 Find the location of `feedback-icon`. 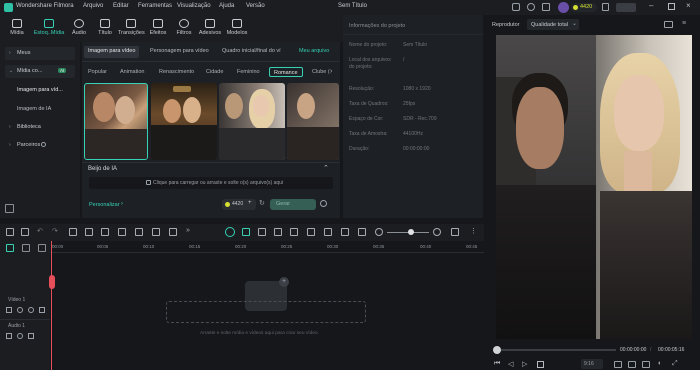

feedback-icon is located at coordinates (516, 7).